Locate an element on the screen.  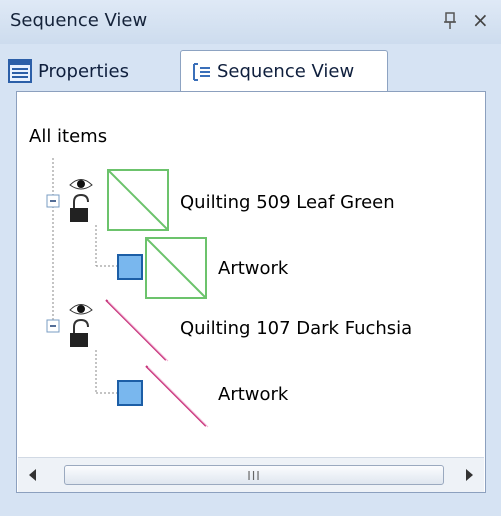
scroll-thumb: III is located at coordinates (254, 475).